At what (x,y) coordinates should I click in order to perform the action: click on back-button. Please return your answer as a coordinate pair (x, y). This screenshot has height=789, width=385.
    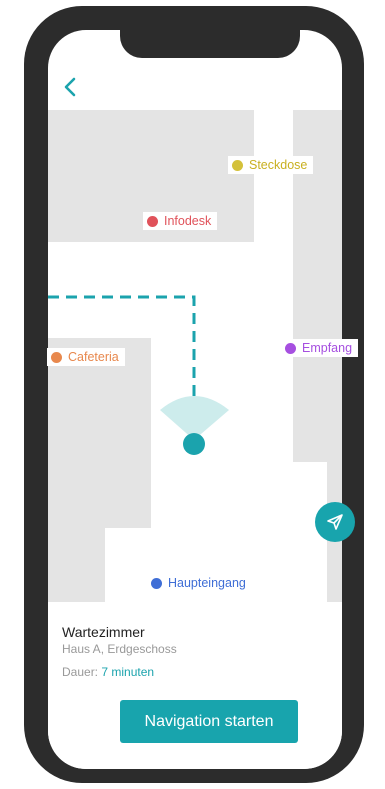
    Looking at the image, I should click on (71, 87).